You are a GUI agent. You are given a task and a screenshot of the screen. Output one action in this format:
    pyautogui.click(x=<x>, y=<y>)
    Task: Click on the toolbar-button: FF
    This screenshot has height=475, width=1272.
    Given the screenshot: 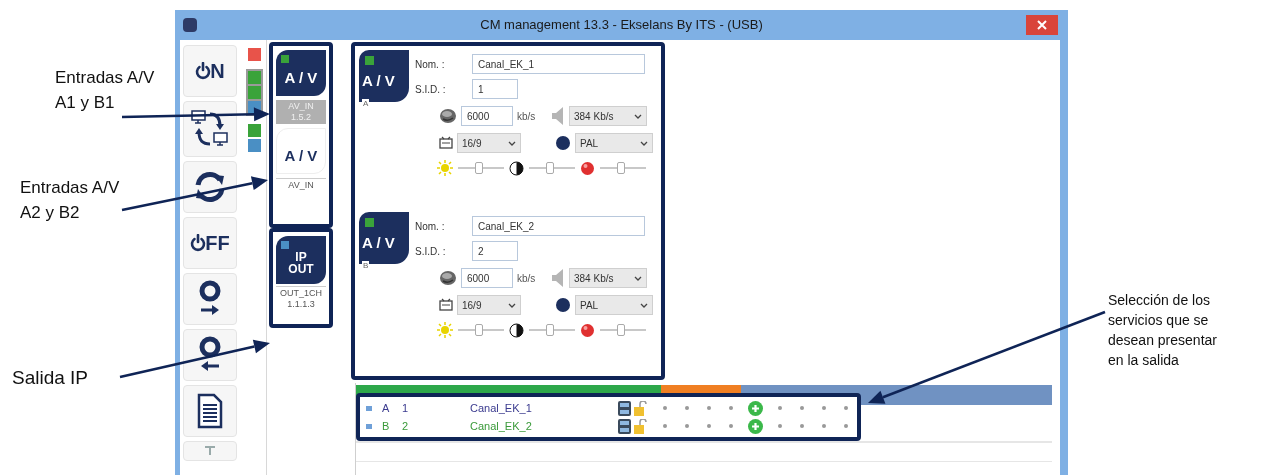 What is the action you would take?
    pyautogui.click(x=210, y=243)
    